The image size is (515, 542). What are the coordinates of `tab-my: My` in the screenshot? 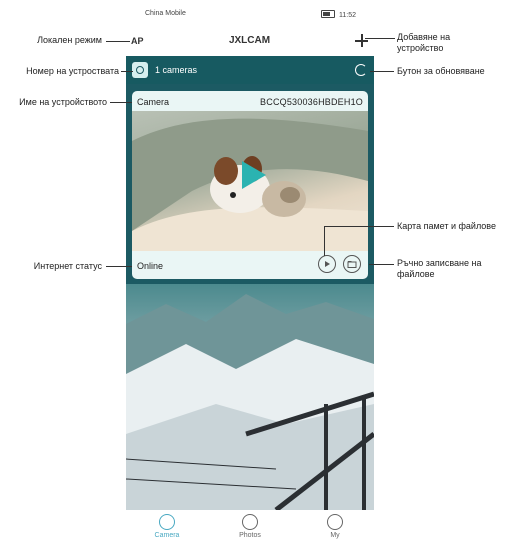 It's located at (335, 526).